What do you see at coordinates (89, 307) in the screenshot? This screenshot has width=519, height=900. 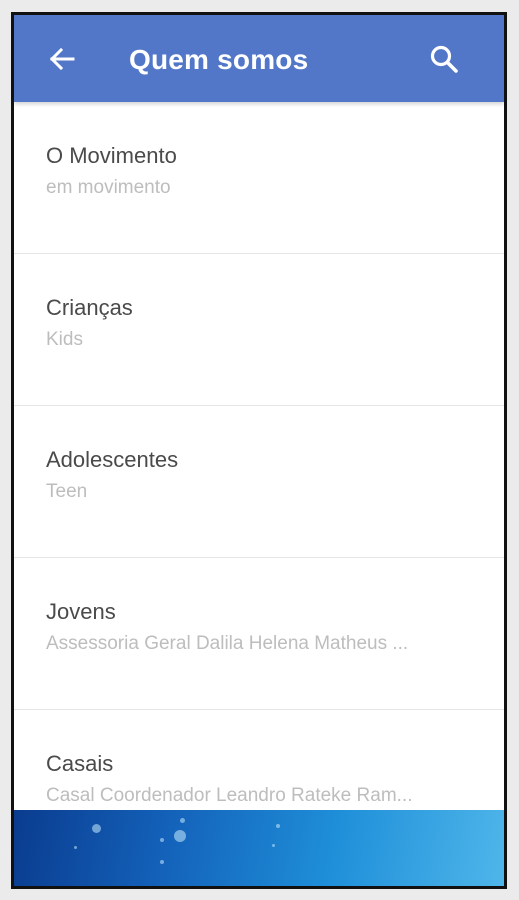 I see `list-item-title: Crianças` at bounding box center [89, 307].